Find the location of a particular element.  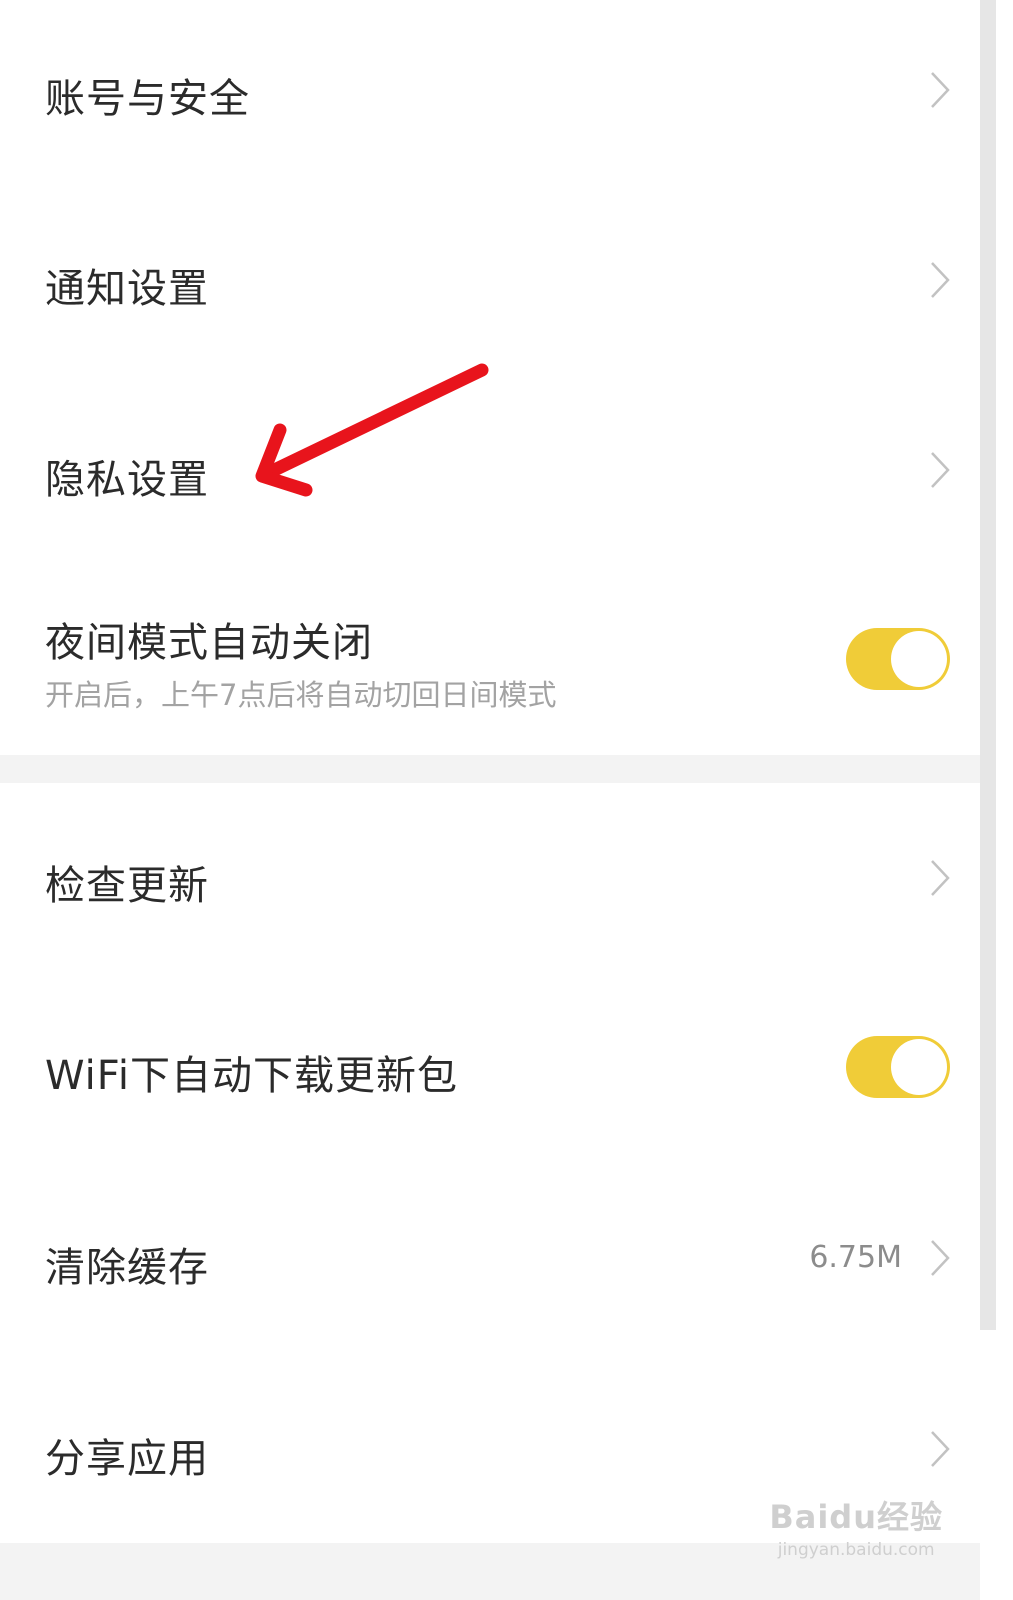

settings-item-sublabel: 开启后，上午7点后将自动切回日间模式 is located at coordinates (301, 695).